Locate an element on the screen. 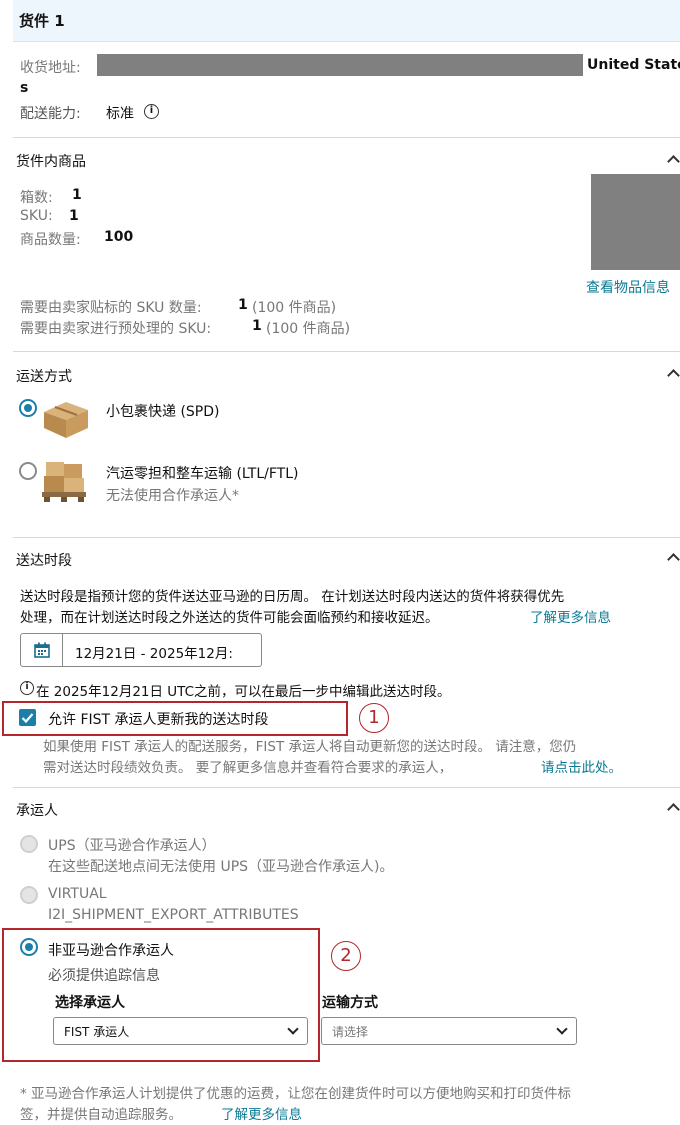 The image size is (680, 1125). date-range-value: 12月21日 - 2025年12月: is located at coordinates (154, 654).